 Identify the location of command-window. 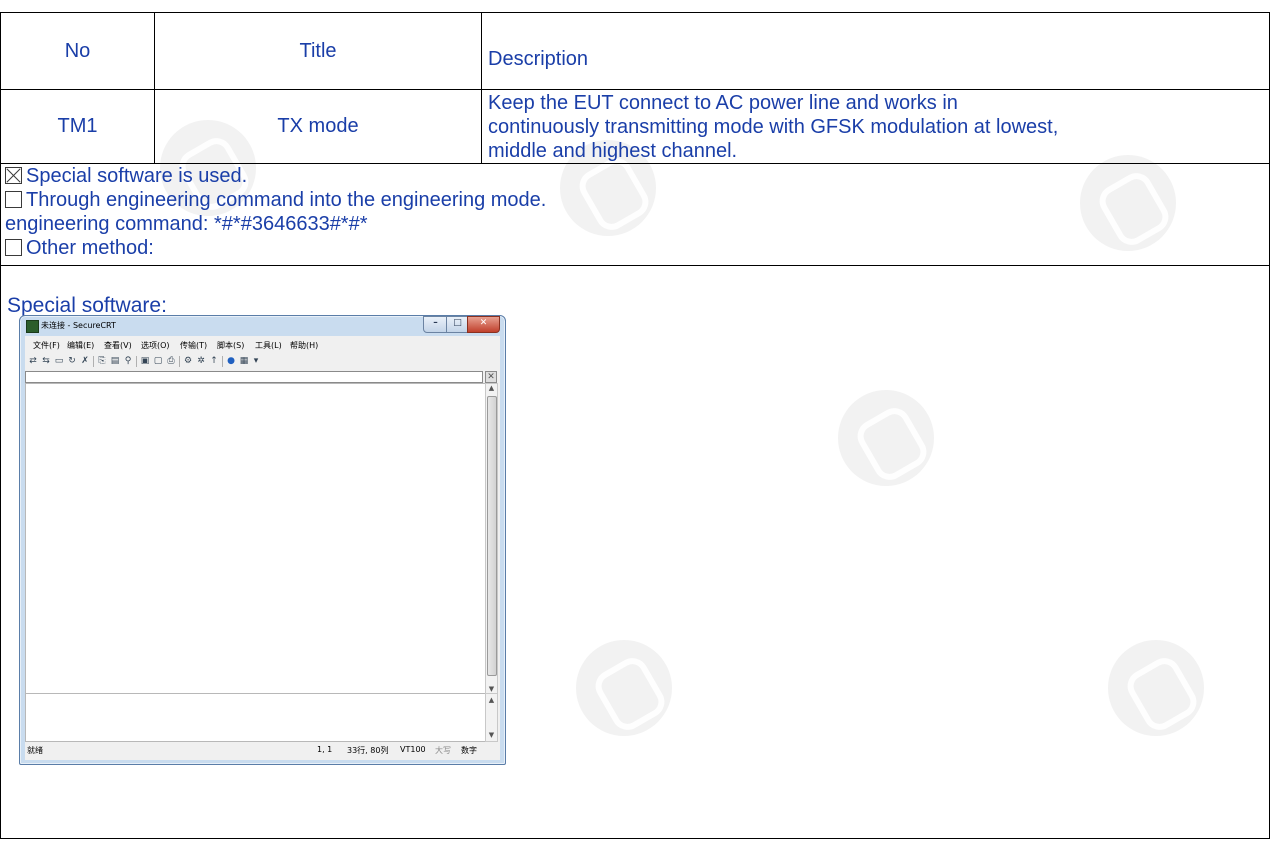
(256, 717).